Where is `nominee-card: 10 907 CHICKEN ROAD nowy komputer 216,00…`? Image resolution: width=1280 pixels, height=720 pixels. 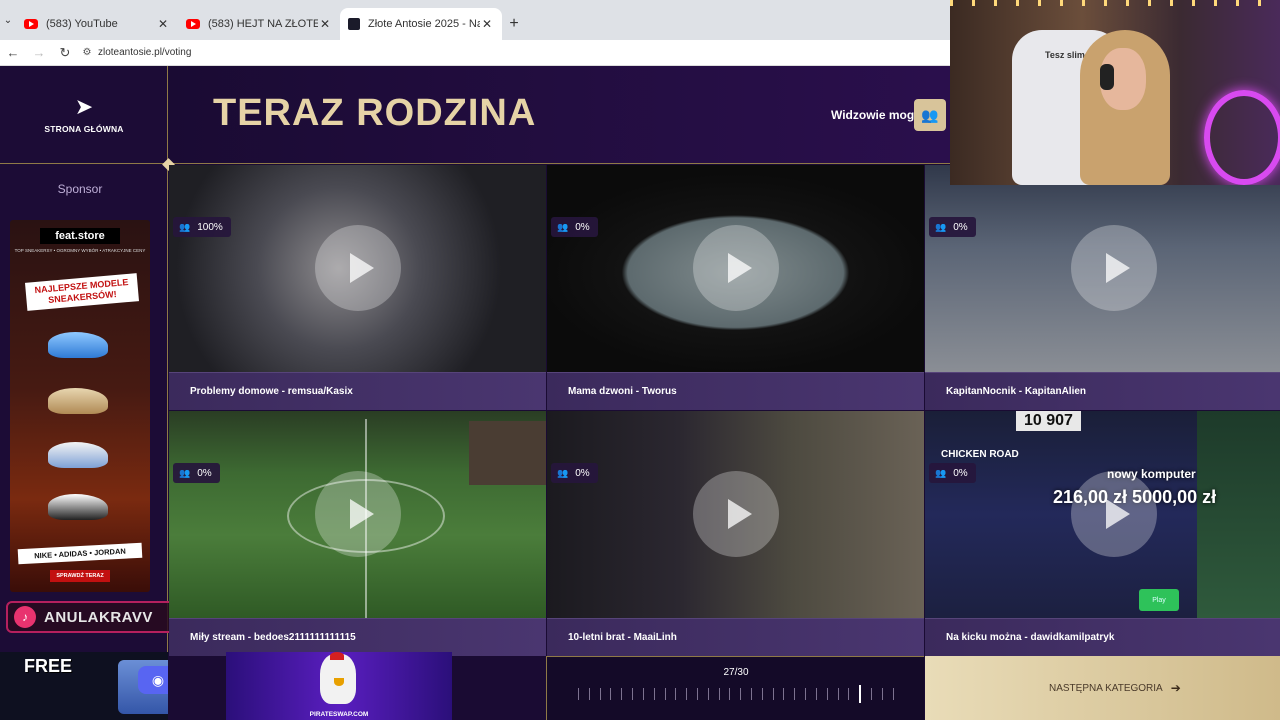
nominee-card: 10 907 CHICKEN ROAD nowy komputer 216,00… is located at coordinates (1102, 533).